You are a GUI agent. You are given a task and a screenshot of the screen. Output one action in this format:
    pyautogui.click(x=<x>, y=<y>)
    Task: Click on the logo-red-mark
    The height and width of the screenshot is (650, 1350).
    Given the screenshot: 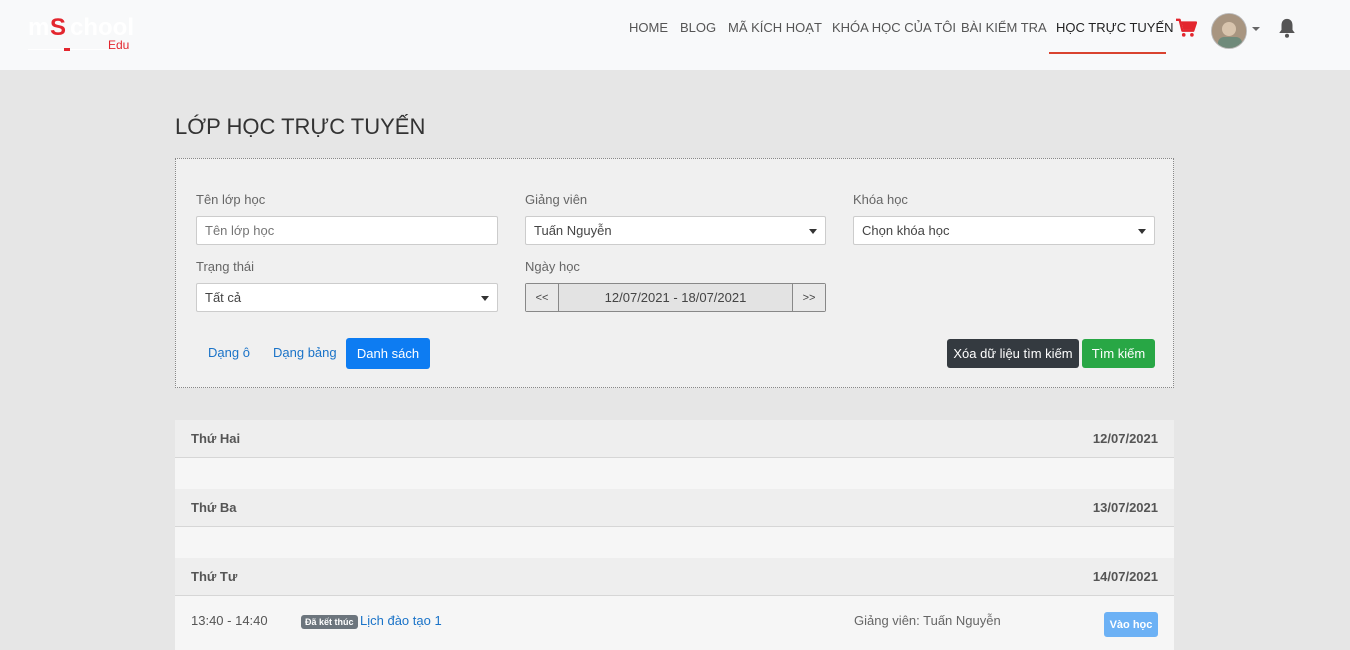 What is the action you would take?
    pyautogui.click(x=67, y=49)
    